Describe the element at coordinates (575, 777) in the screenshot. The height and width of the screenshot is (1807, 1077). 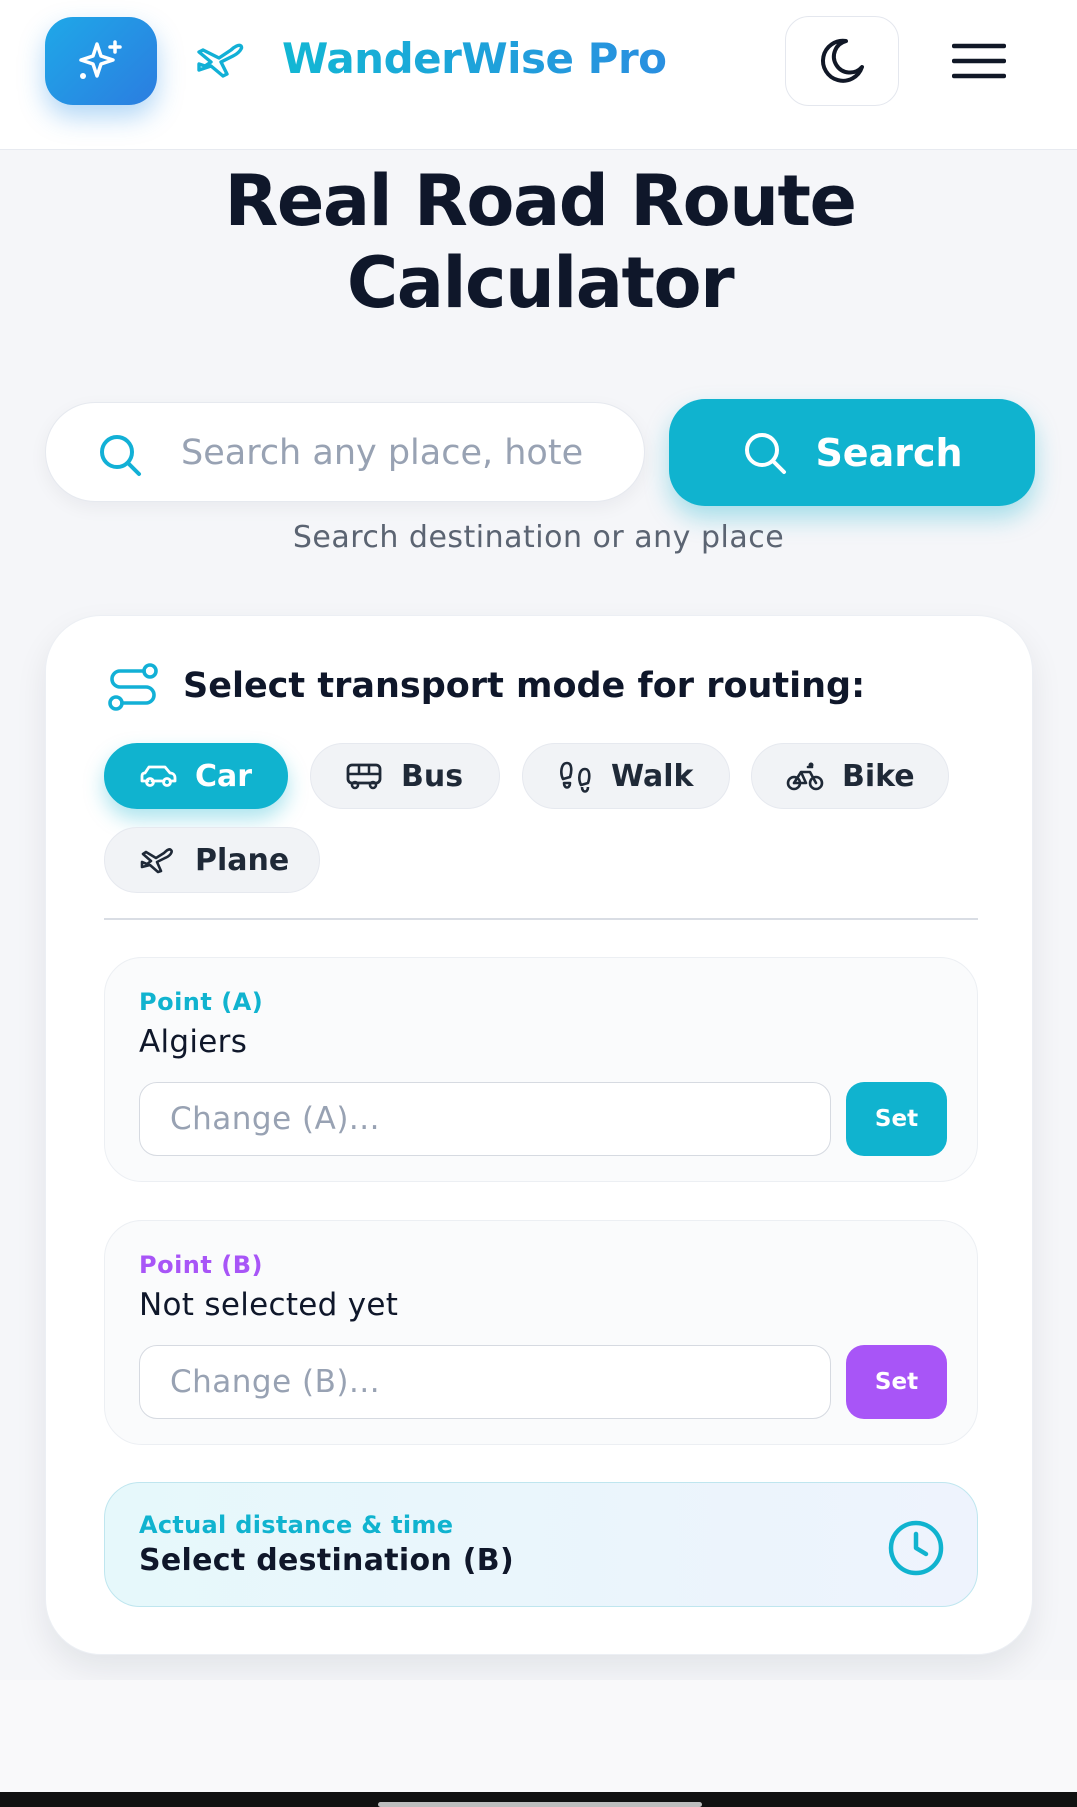
I see `footprints-icon` at that location.